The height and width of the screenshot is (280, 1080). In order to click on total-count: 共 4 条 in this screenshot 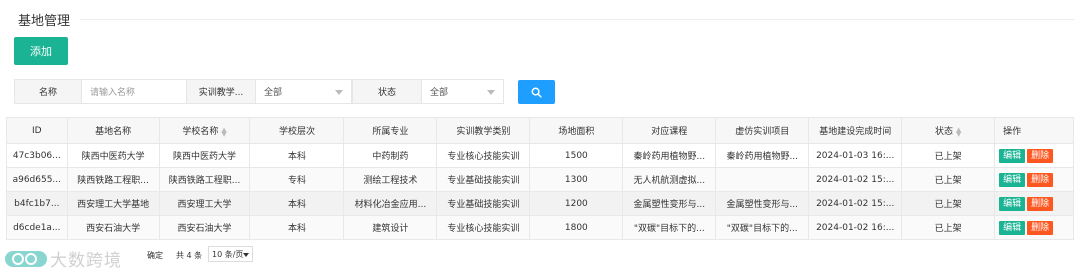, I will do `click(189, 255)`.